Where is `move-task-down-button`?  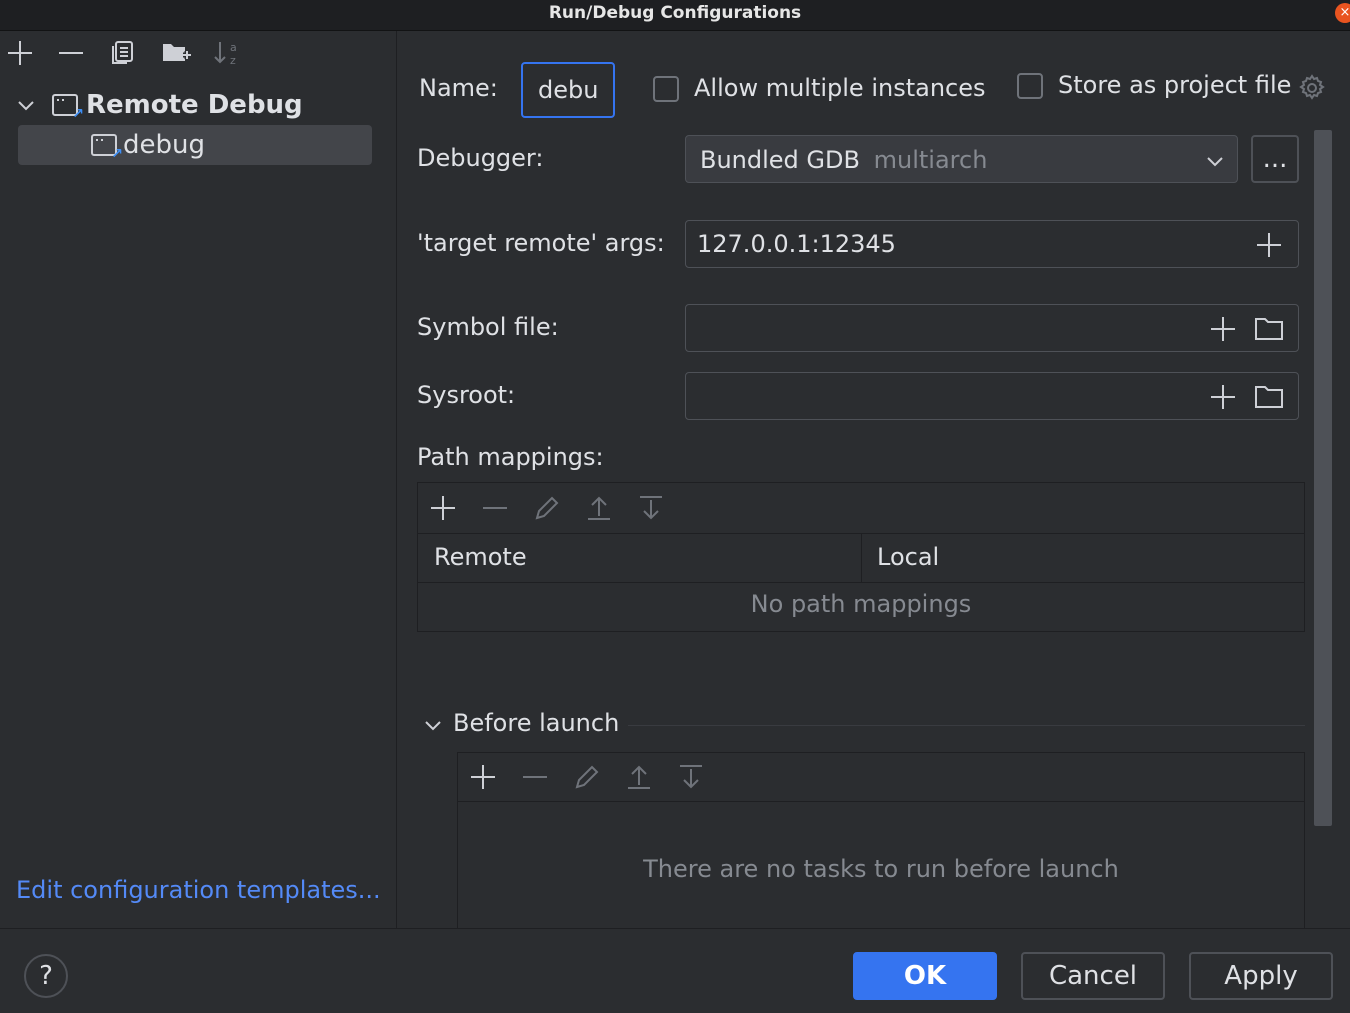
move-task-down-button is located at coordinates (691, 777).